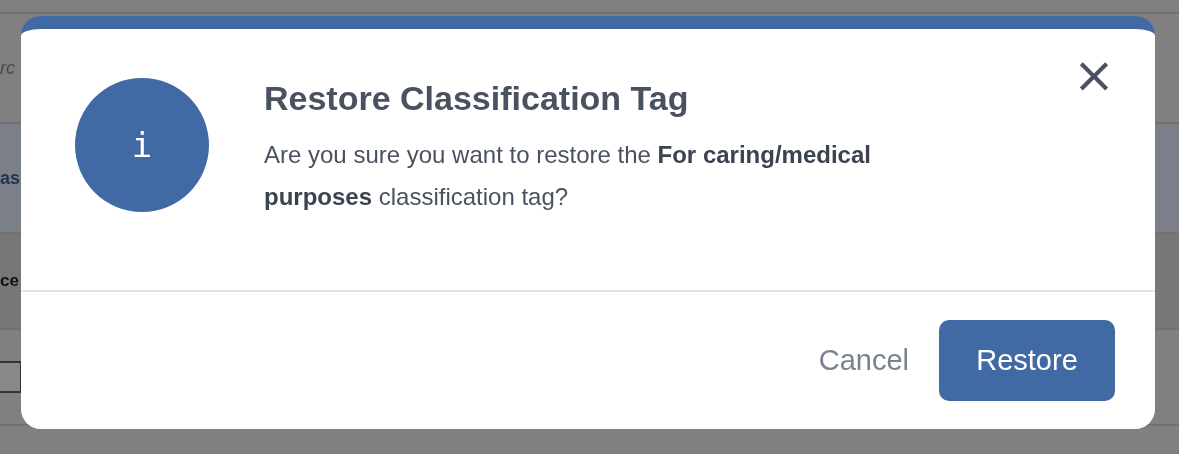 The image size is (1179, 454). Describe the element at coordinates (11, 377) in the screenshot. I see `row-checkbox` at that location.